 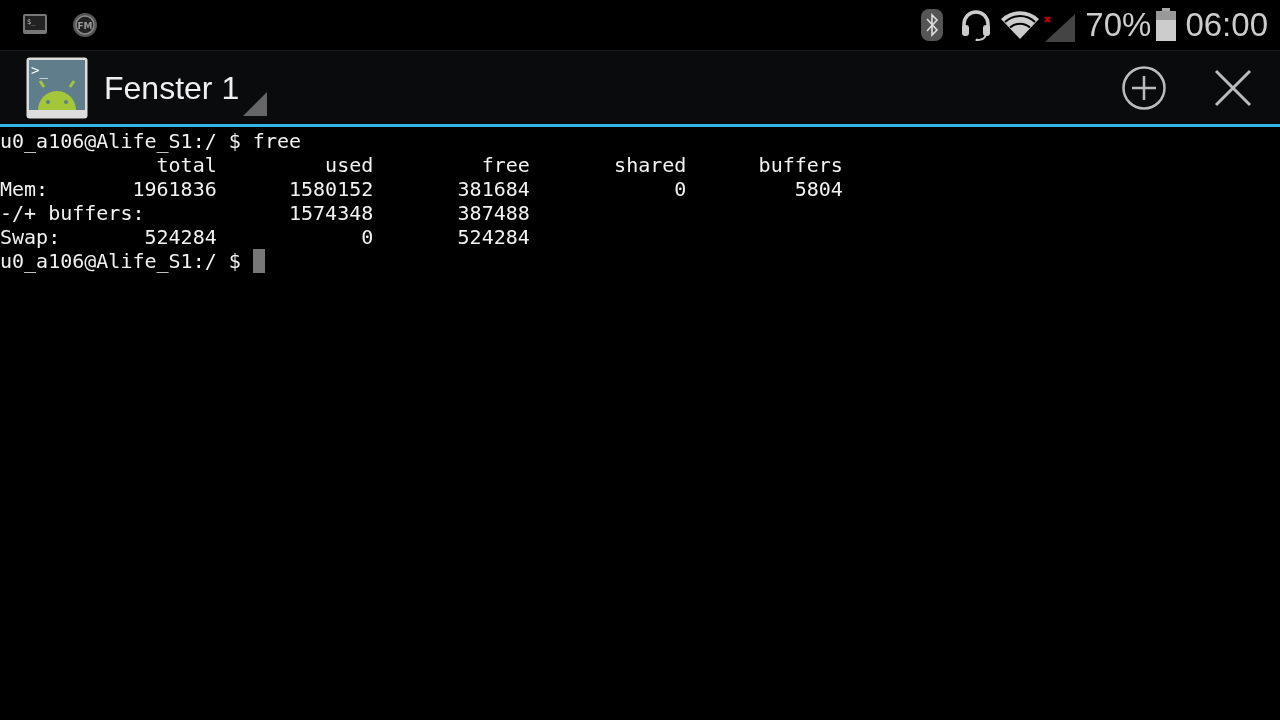 I want to click on terminal-app-icon: >_, so click(x=57, y=87).